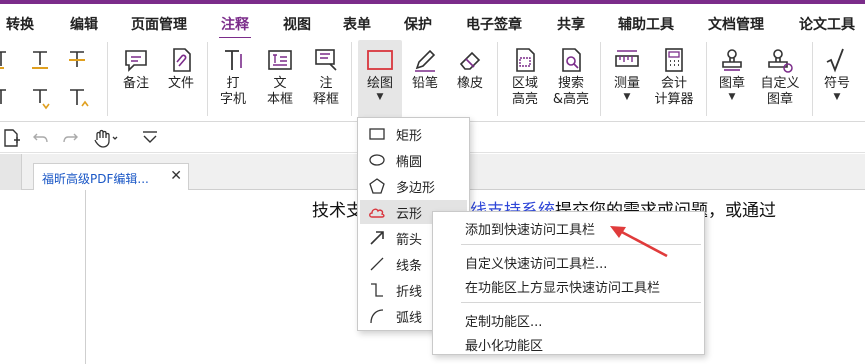 This screenshot has height=364, width=865. Describe the element at coordinates (77, 59) in the screenshot. I see `strikeout-text-icon` at that location.